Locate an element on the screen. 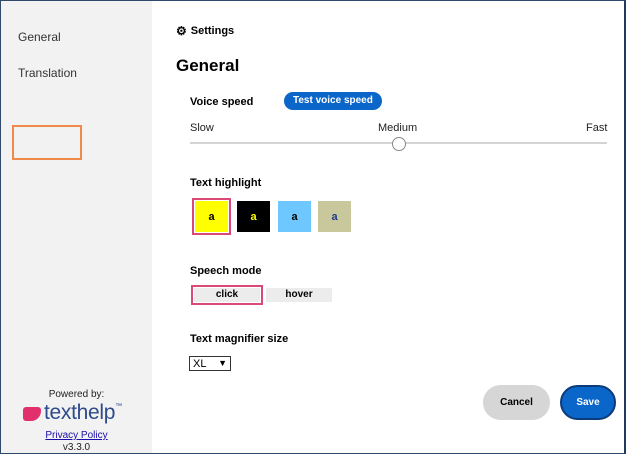 This screenshot has height=455, width=627. magnifier-size-select: XL ▼ is located at coordinates (210, 363).